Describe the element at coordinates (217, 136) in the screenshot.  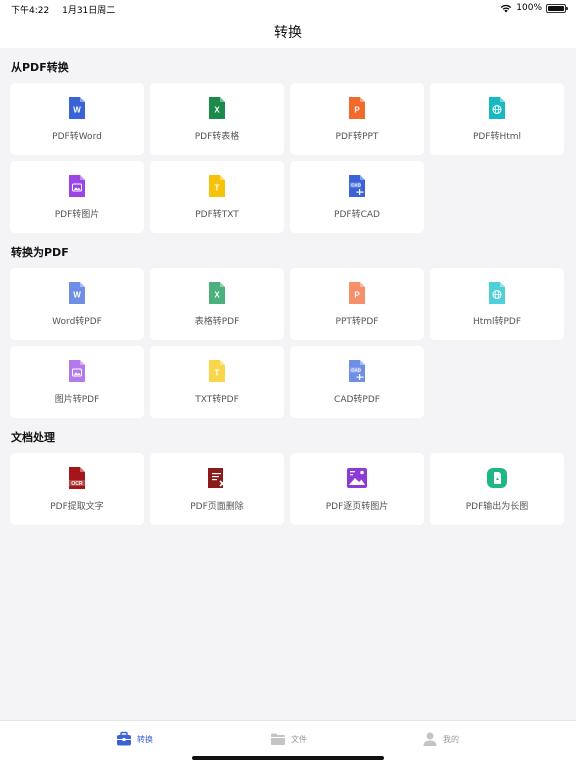
I see `tool-card-label: PDF转表格` at that location.